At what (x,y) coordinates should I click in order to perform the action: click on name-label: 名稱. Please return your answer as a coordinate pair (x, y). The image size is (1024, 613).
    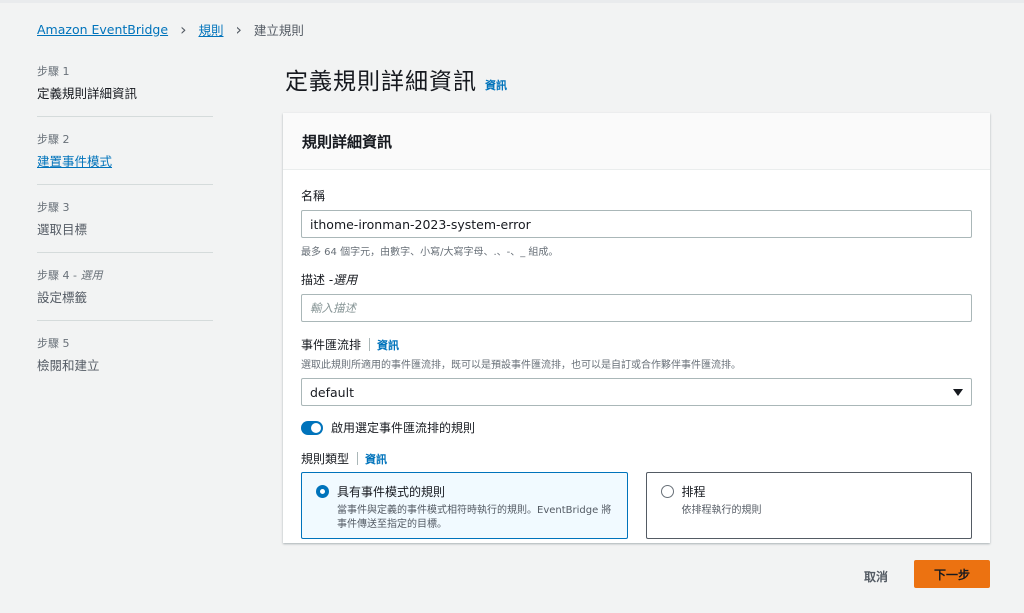
    Looking at the image, I should click on (313, 196).